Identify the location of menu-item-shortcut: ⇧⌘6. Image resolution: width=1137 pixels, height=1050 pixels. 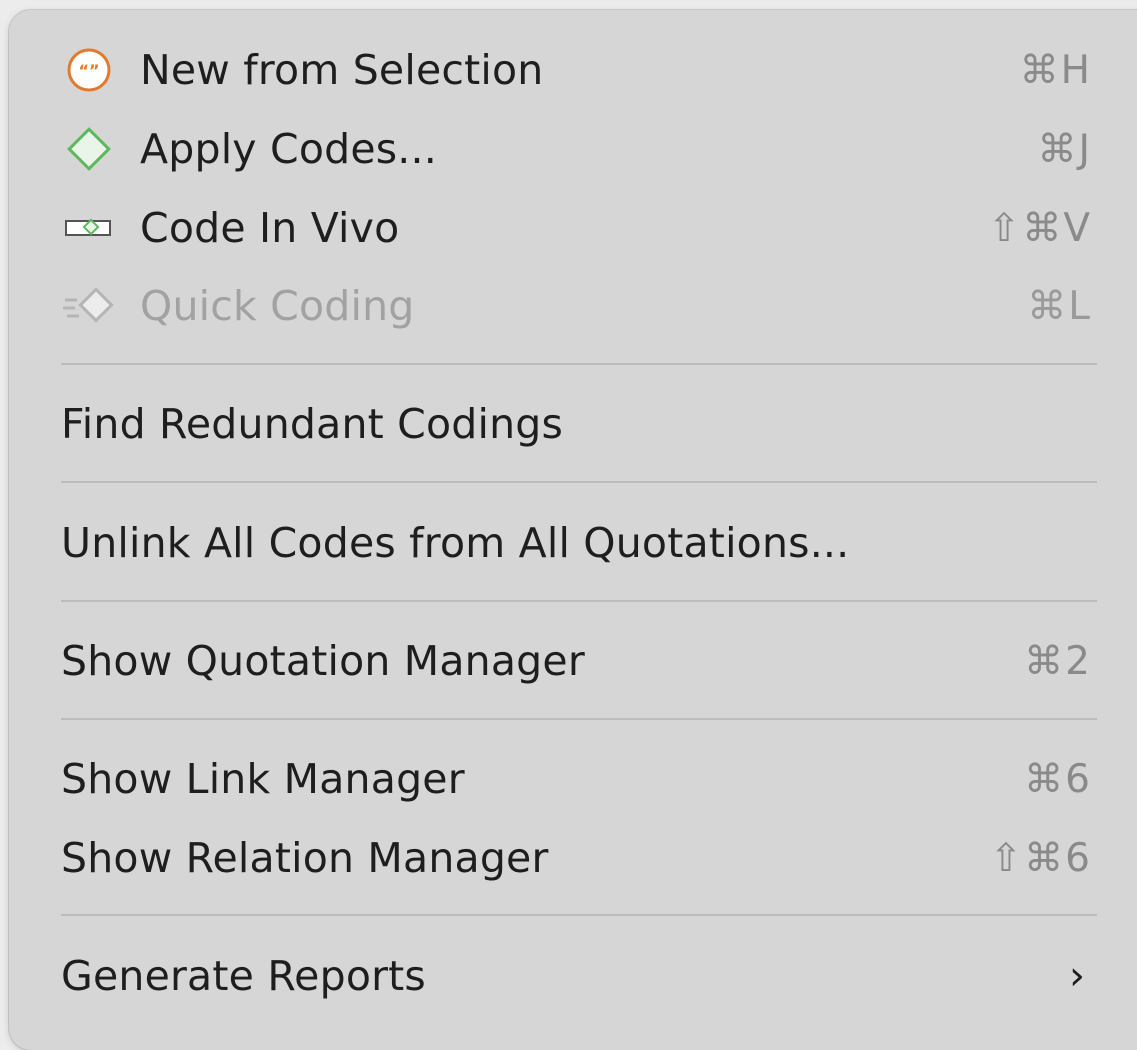
(1040, 858).